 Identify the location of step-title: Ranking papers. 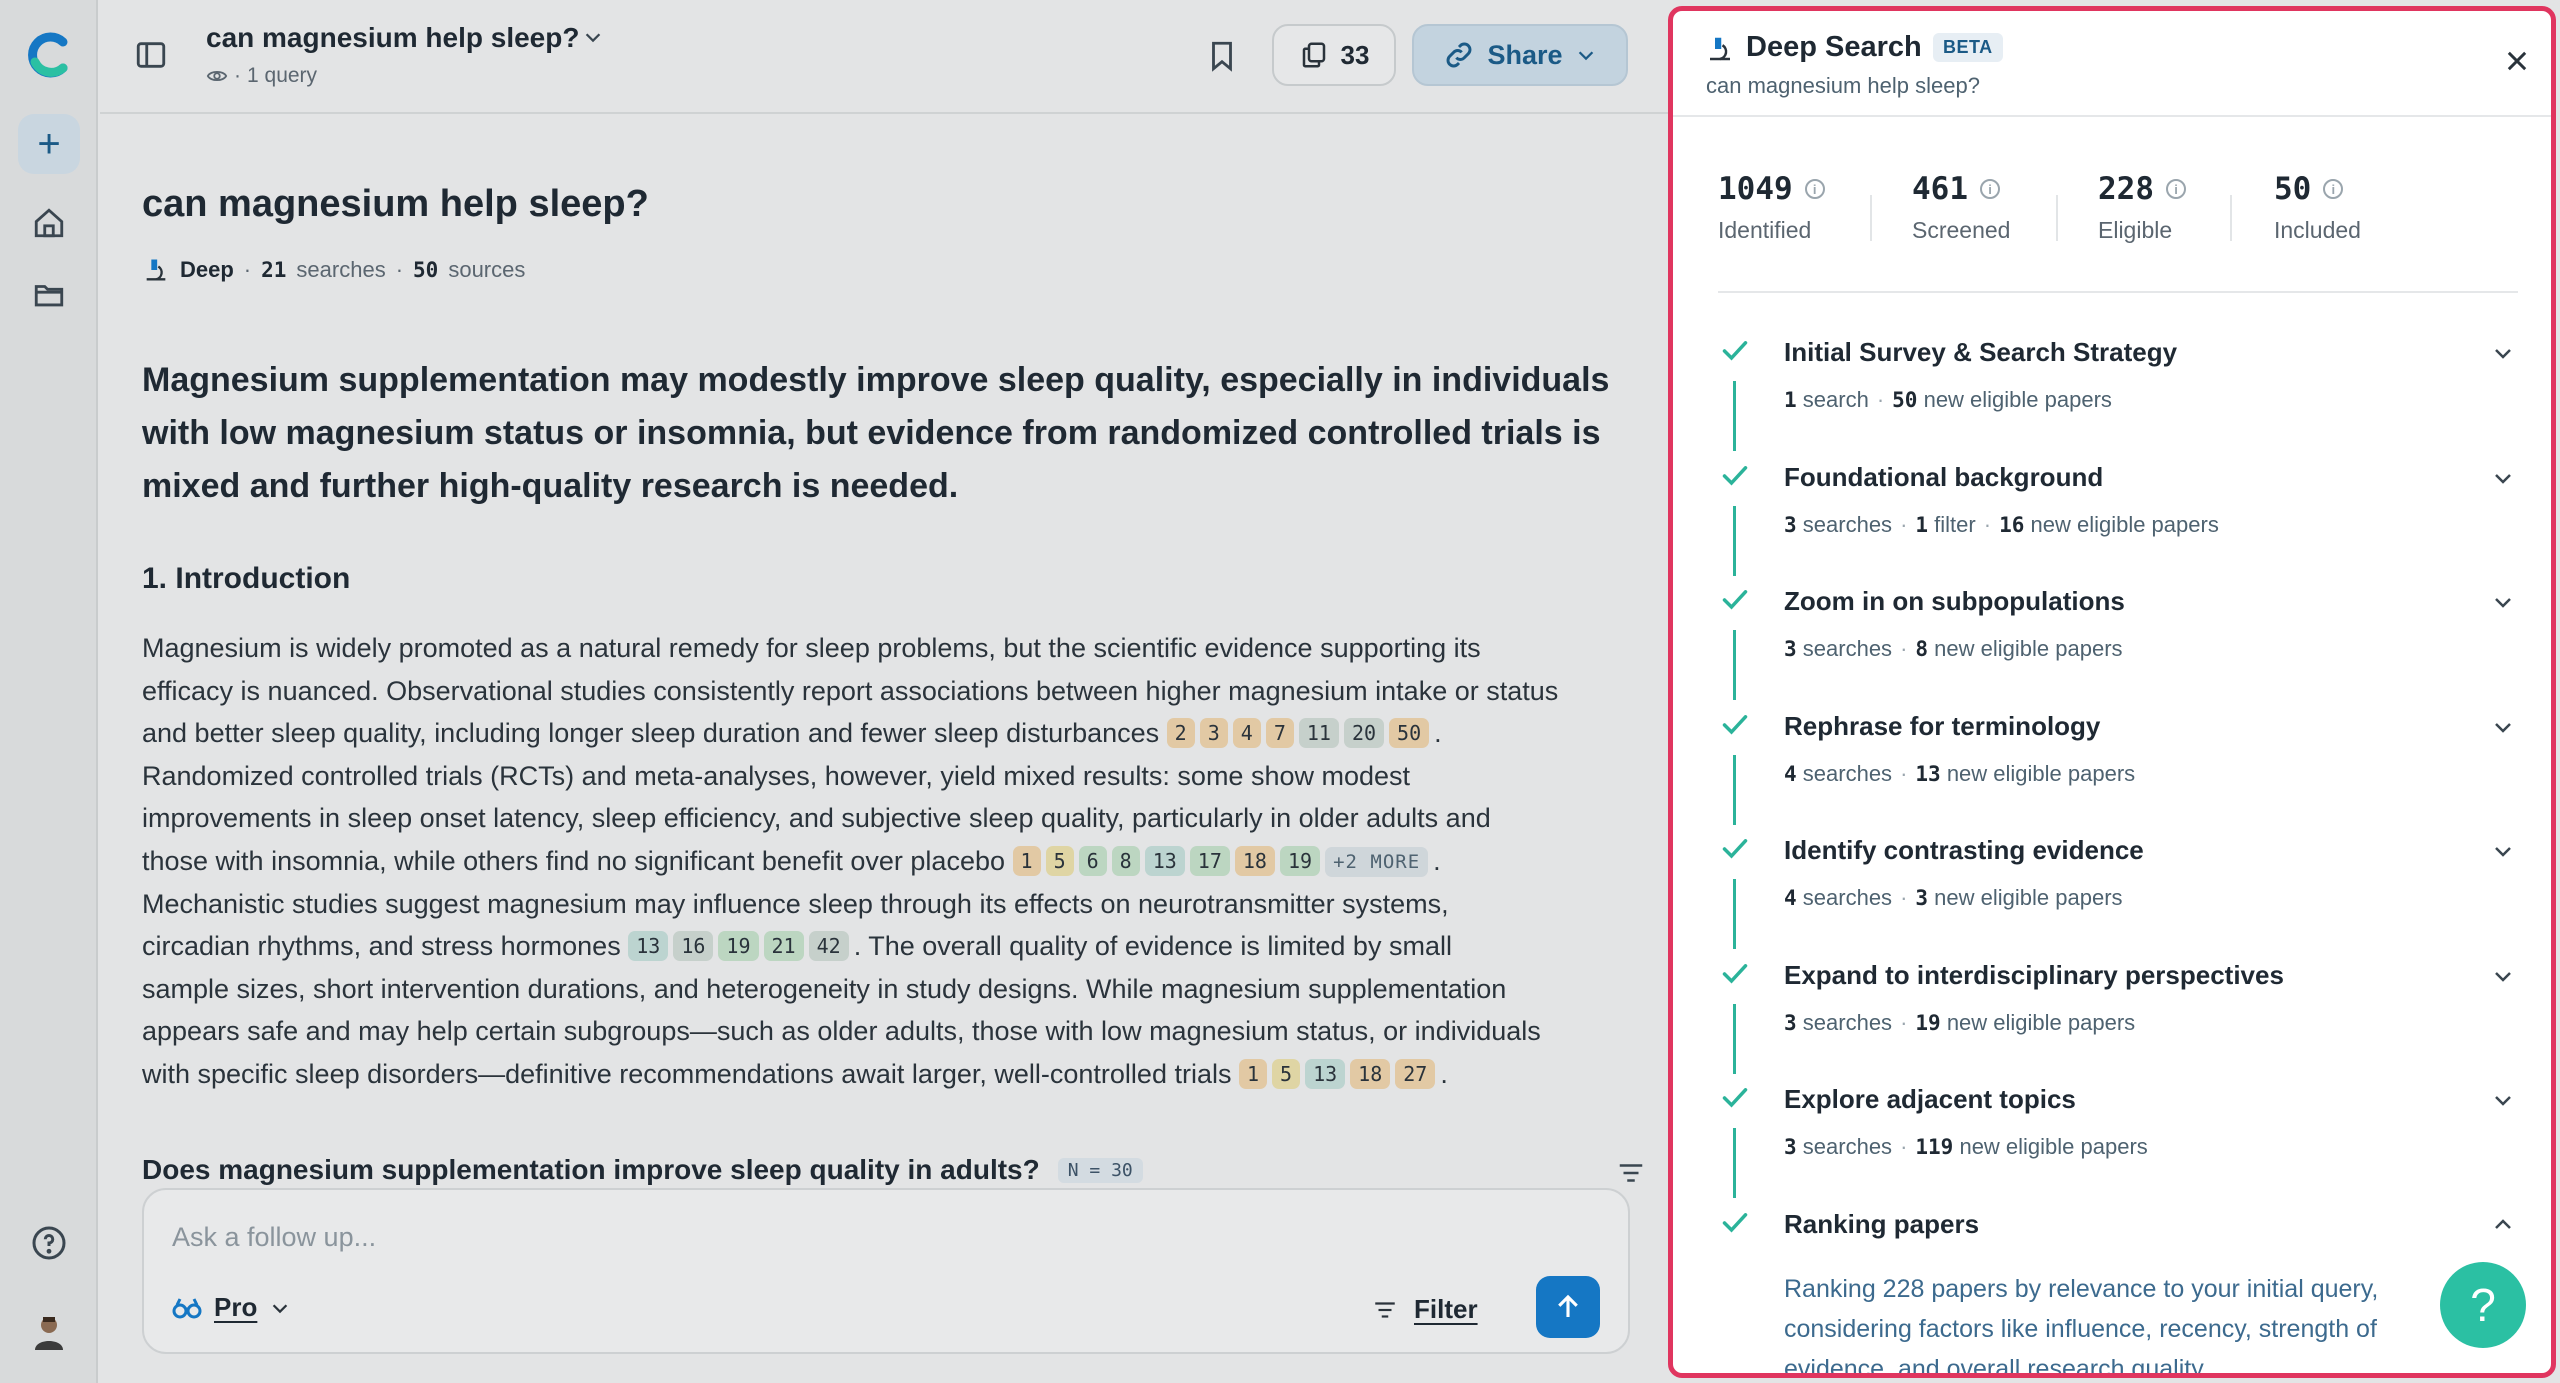
(1882, 1223).